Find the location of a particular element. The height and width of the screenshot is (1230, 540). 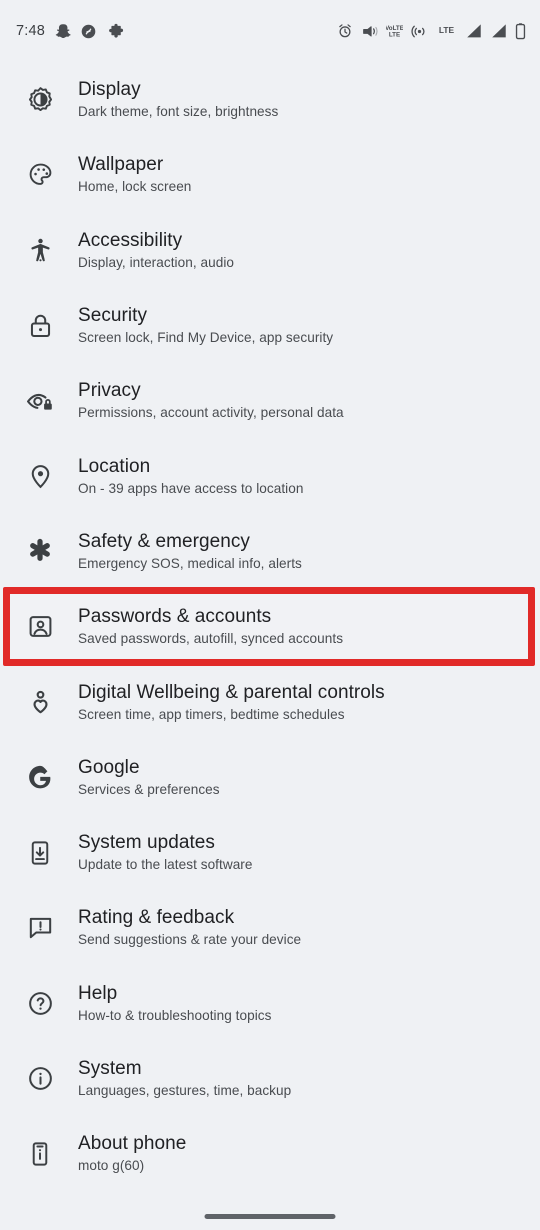

settings-row-subtitle: On - 39 apps have access to location is located at coordinates (191, 488).